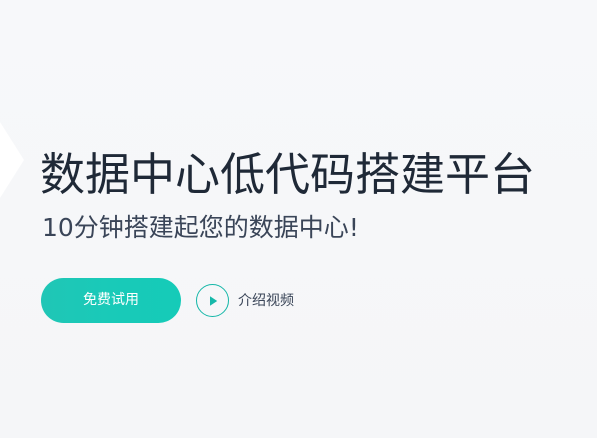  What do you see at coordinates (266, 300) in the screenshot?
I see `intro-video-label: 介绍视频` at bounding box center [266, 300].